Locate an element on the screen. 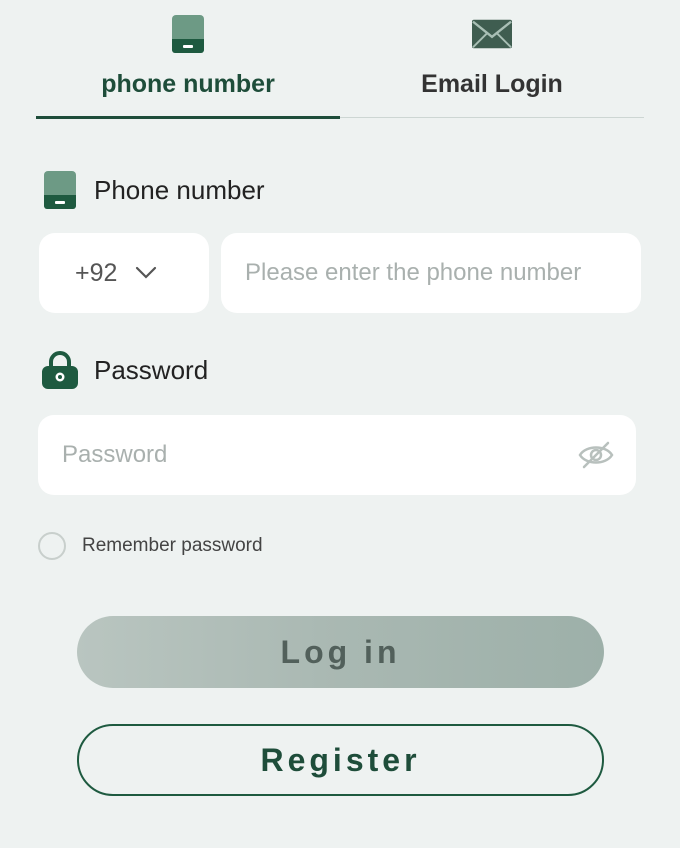 This screenshot has height=848, width=680. mail-icon is located at coordinates (492, 34).